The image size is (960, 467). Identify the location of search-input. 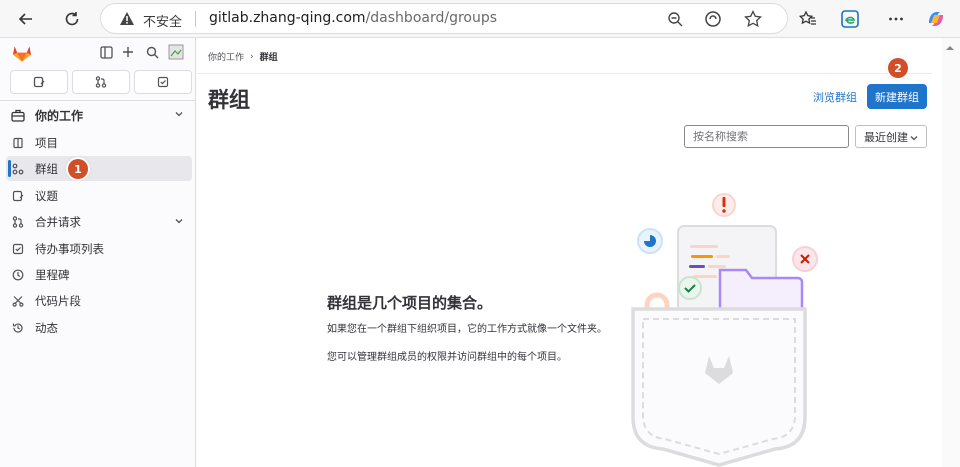
(766, 136).